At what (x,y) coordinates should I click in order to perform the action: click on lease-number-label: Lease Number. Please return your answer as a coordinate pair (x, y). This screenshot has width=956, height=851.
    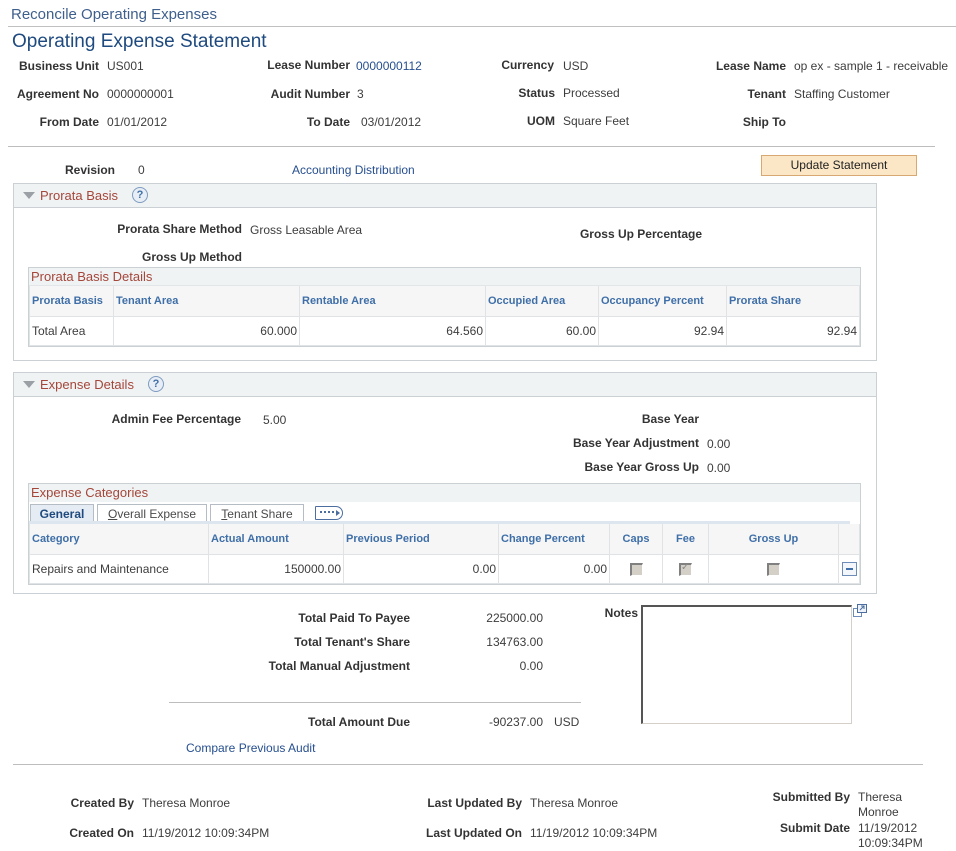
    Looking at the image, I should click on (308, 65).